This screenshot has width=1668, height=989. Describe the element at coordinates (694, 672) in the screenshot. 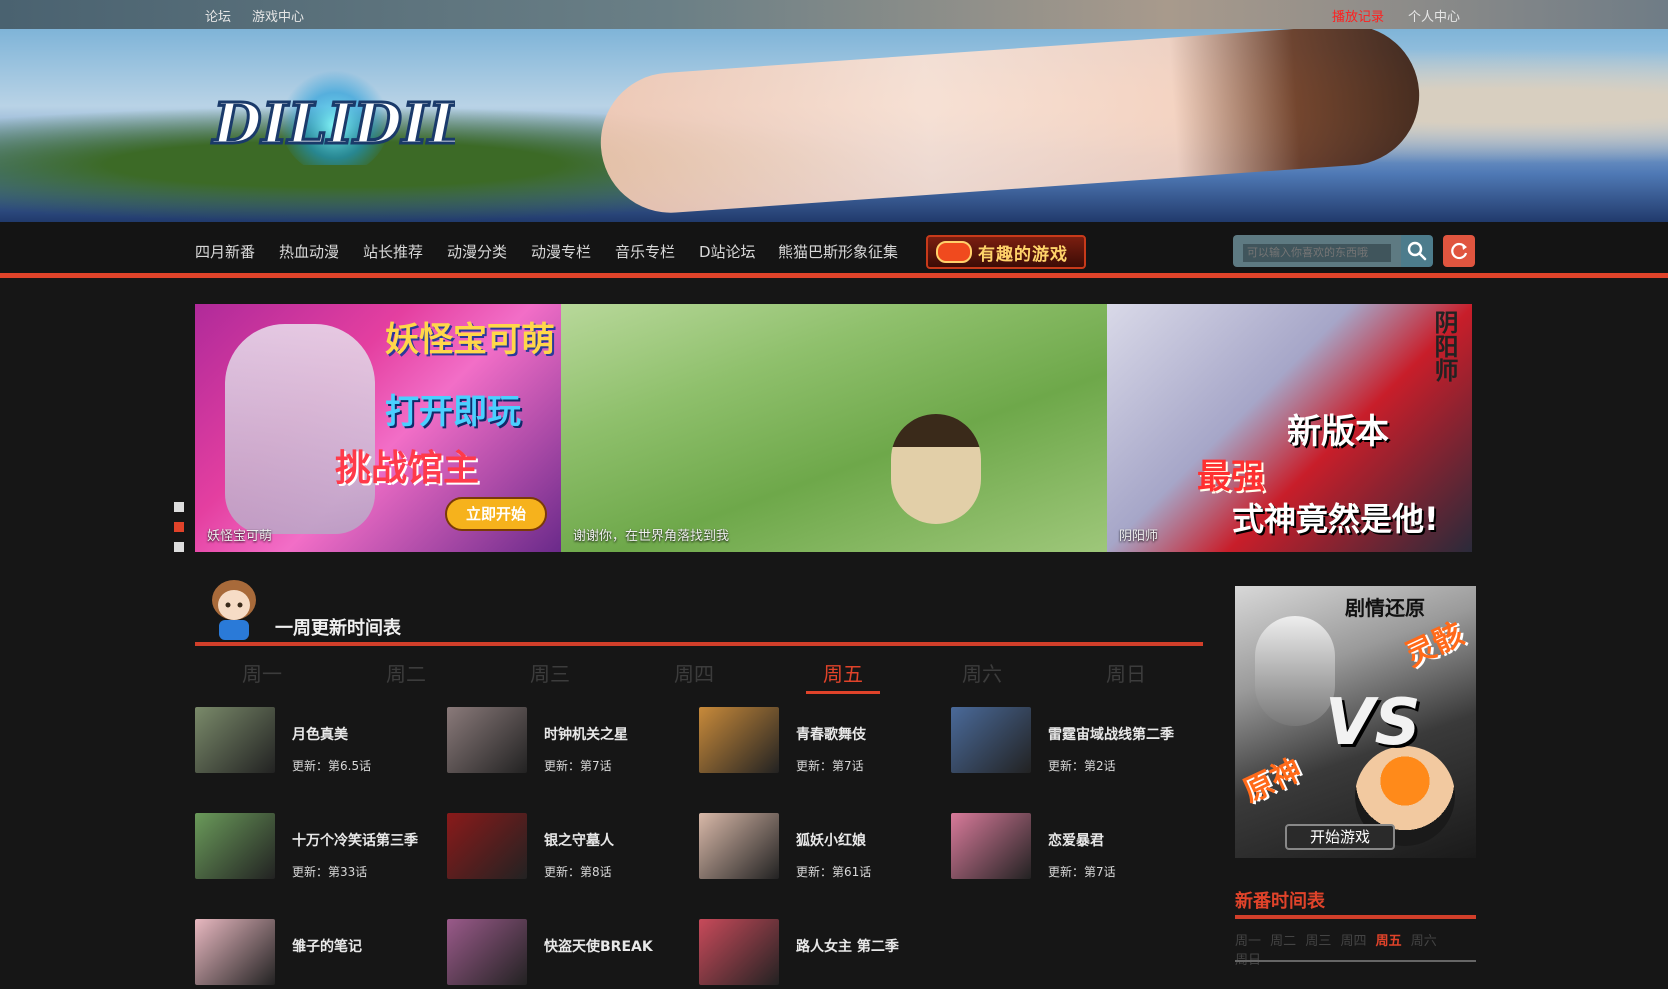

I see `tab-thursday: 周四` at that location.